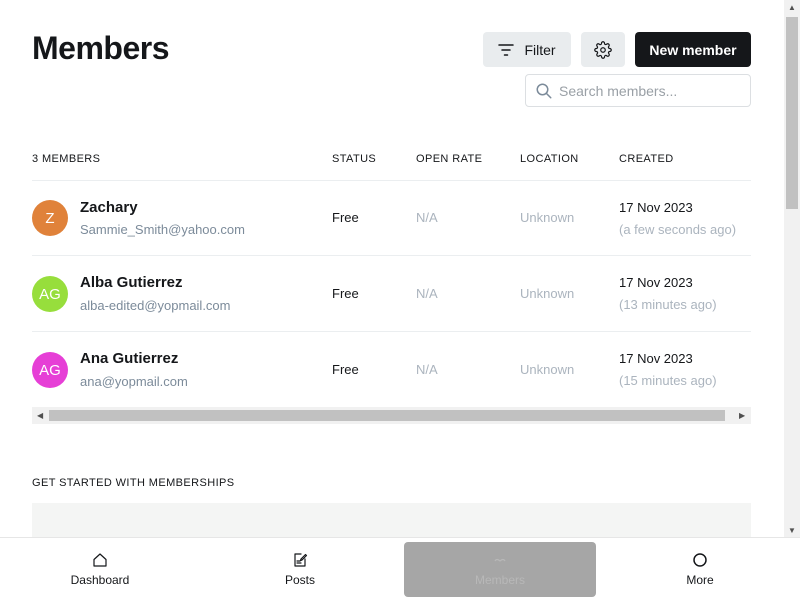 This screenshot has width=800, height=601. What do you see at coordinates (506, 49) in the screenshot?
I see `filter-icon` at bounding box center [506, 49].